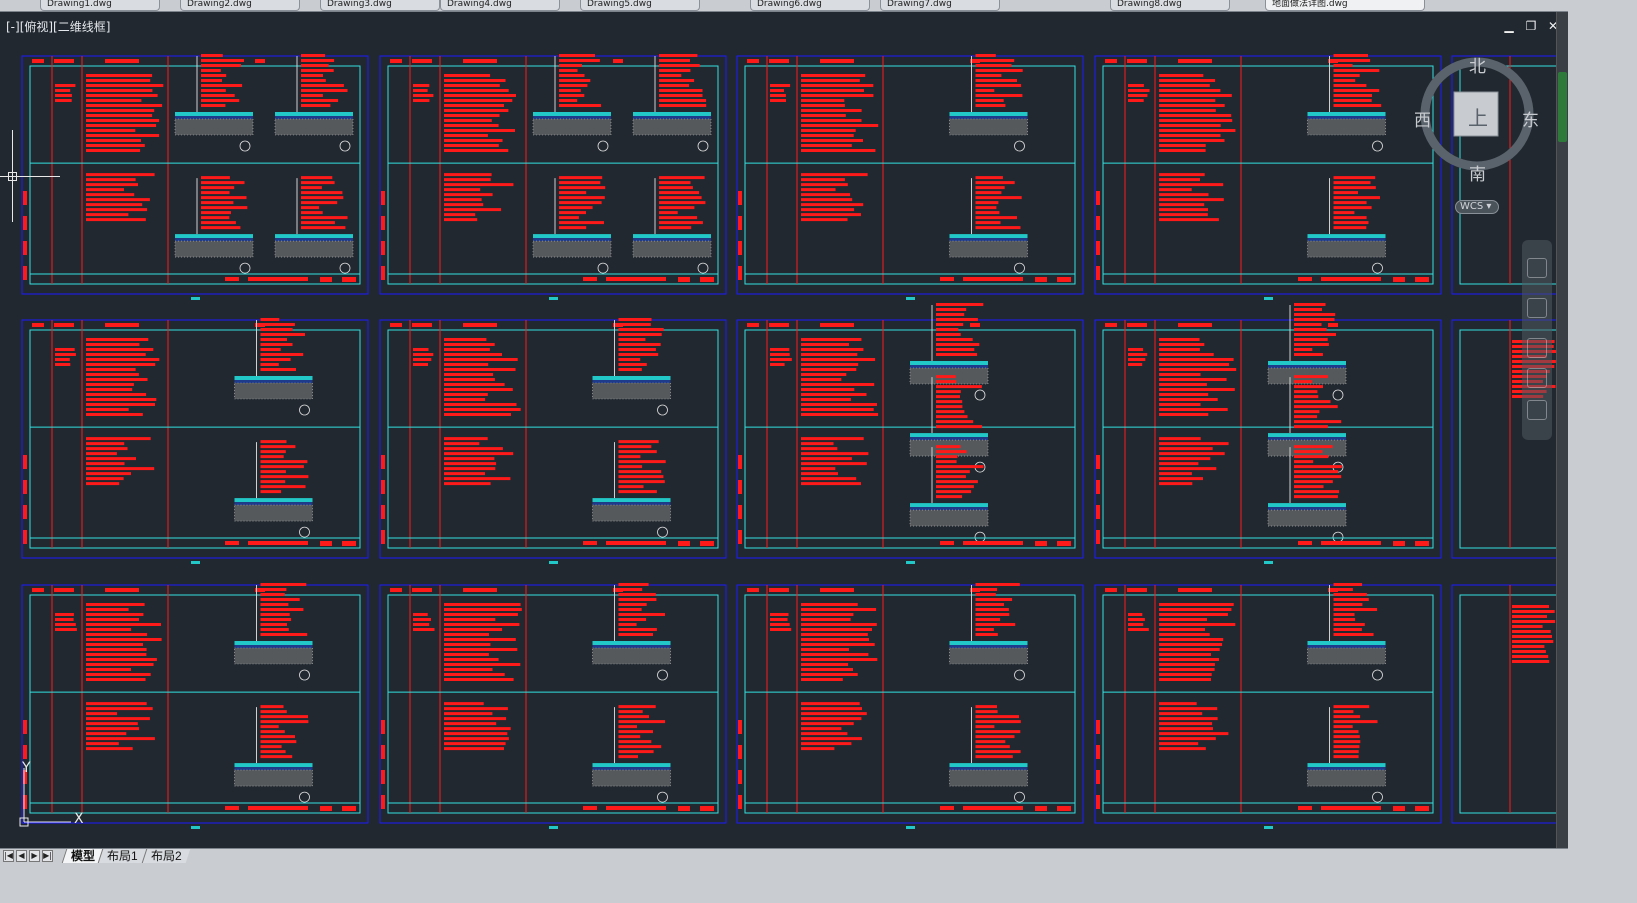 The width and height of the screenshot is (1637, 903). What do you see at coordinates (1478, 116) in the screenshot?
I see `viewcube-top-face: 上` at bounding box center [1478, 116].